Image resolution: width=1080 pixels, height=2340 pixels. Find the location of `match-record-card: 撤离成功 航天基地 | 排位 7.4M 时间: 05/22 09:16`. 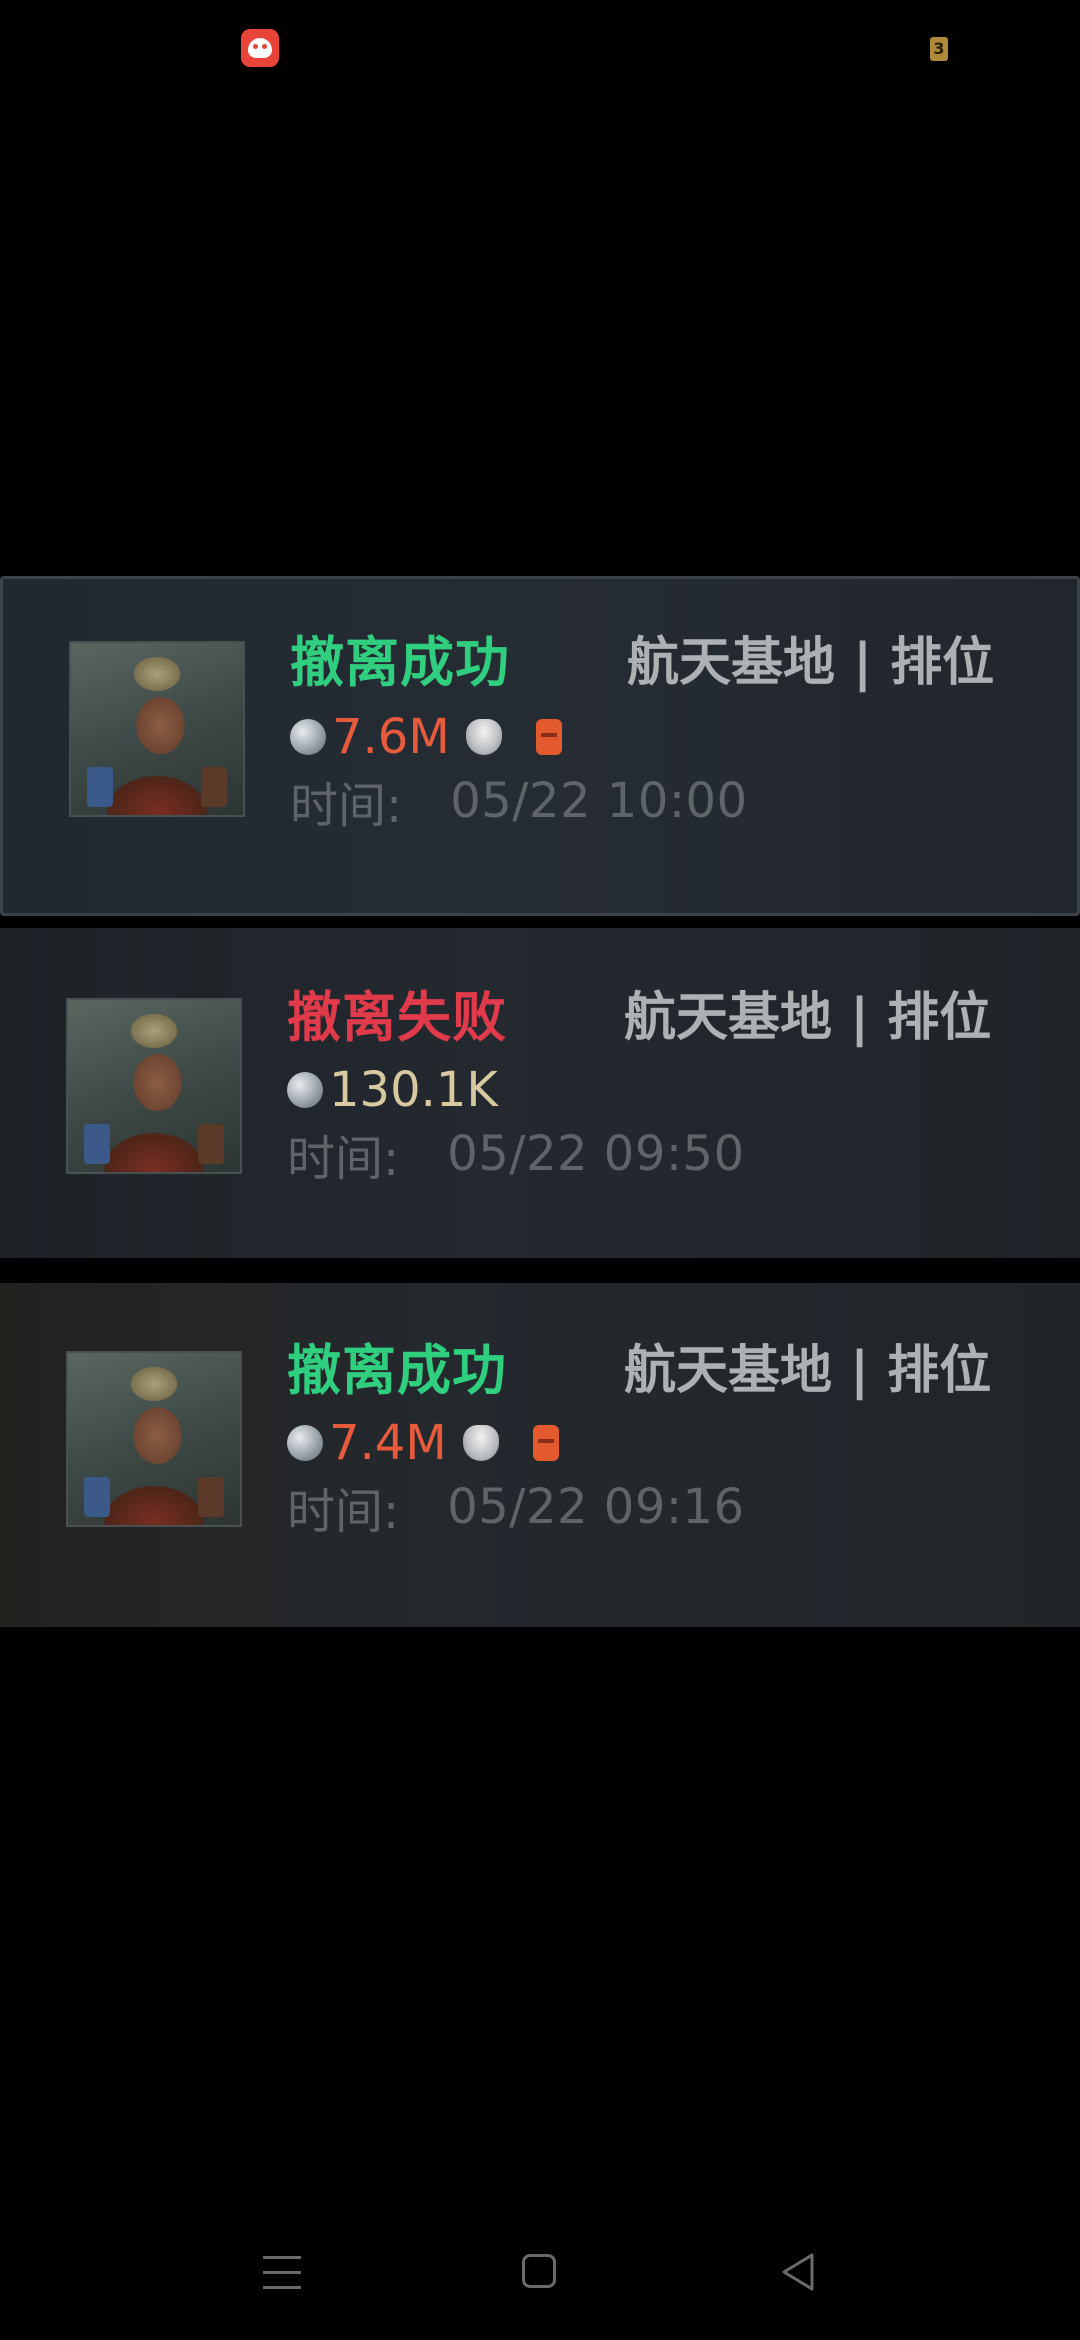

match-record-card: 撤离成功 航天基地 | 排位 7.4M 时间: 05/22 09:16 is located at coordinates (540, 1455).